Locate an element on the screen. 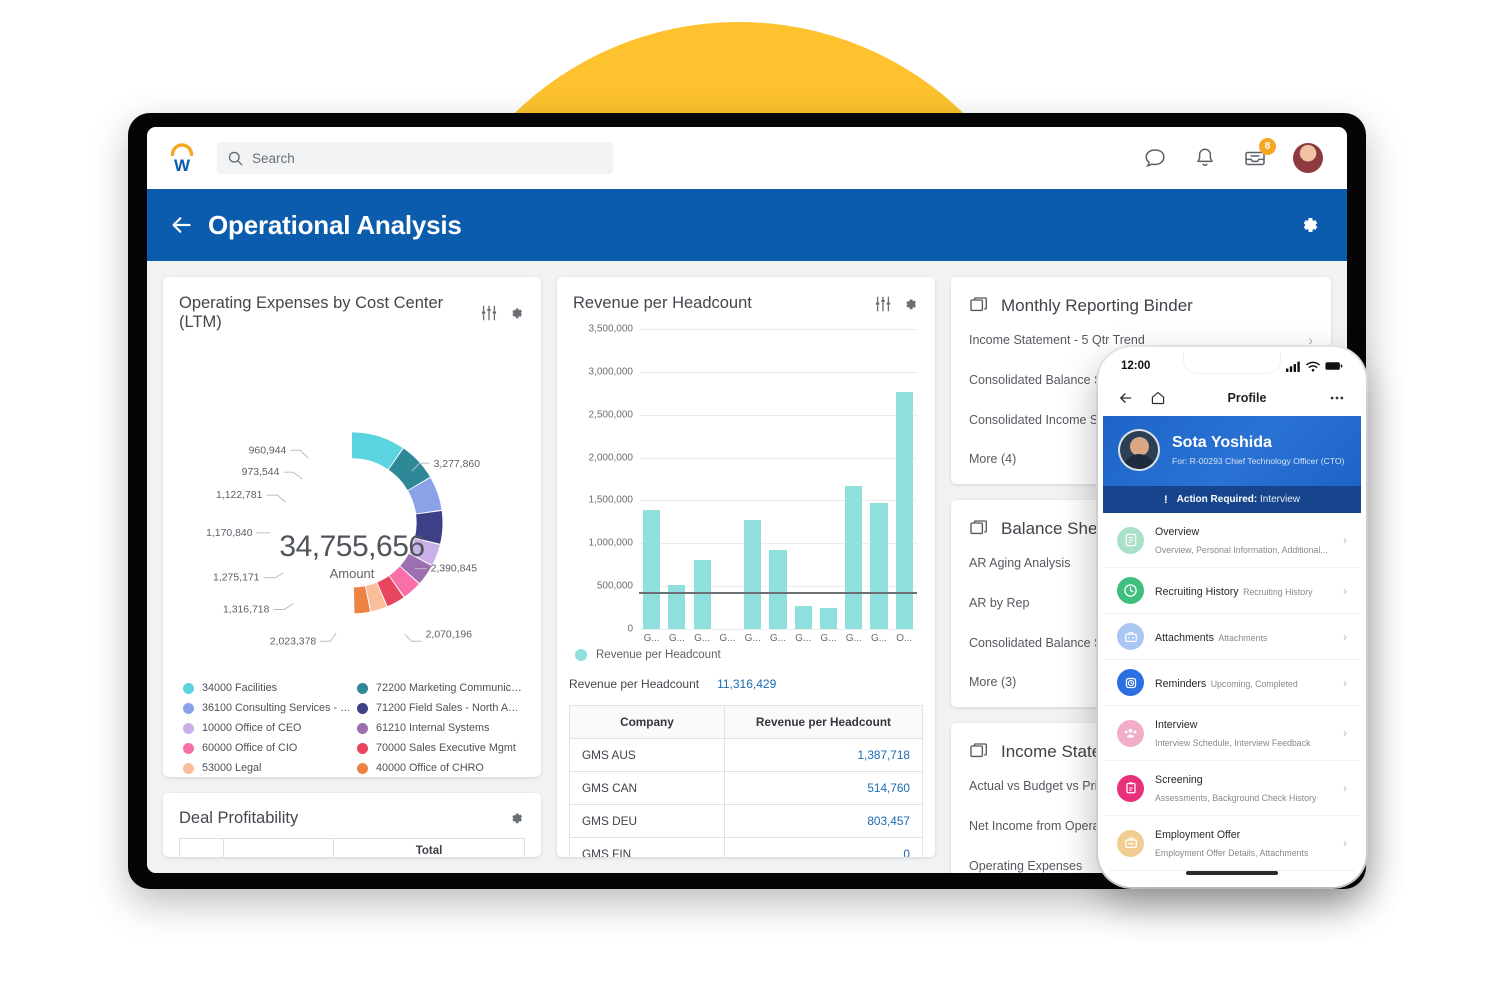 Image resolution: width=1500 pixels, height=1001 pixels. search-input: Search is located at coordinates (415, 158).